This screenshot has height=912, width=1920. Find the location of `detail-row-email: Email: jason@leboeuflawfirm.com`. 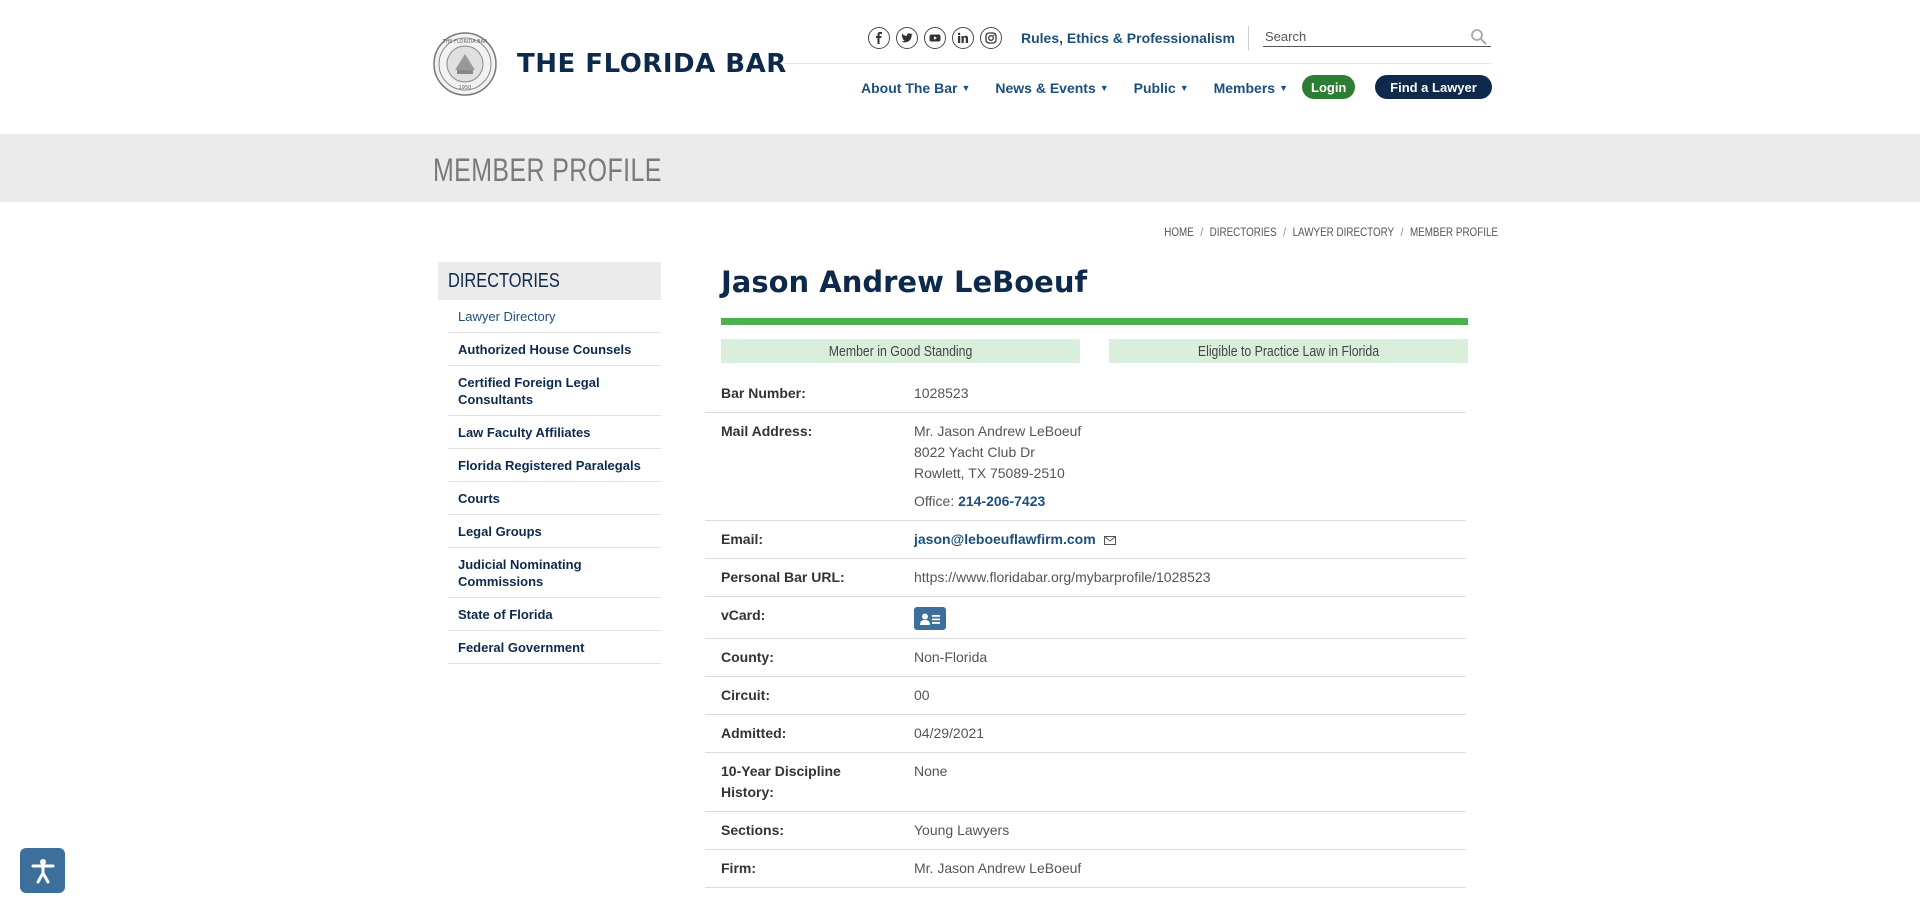

detail-row-email: Email: jason@leboeuflawfirm.com is located at coordinates (1085, 540).